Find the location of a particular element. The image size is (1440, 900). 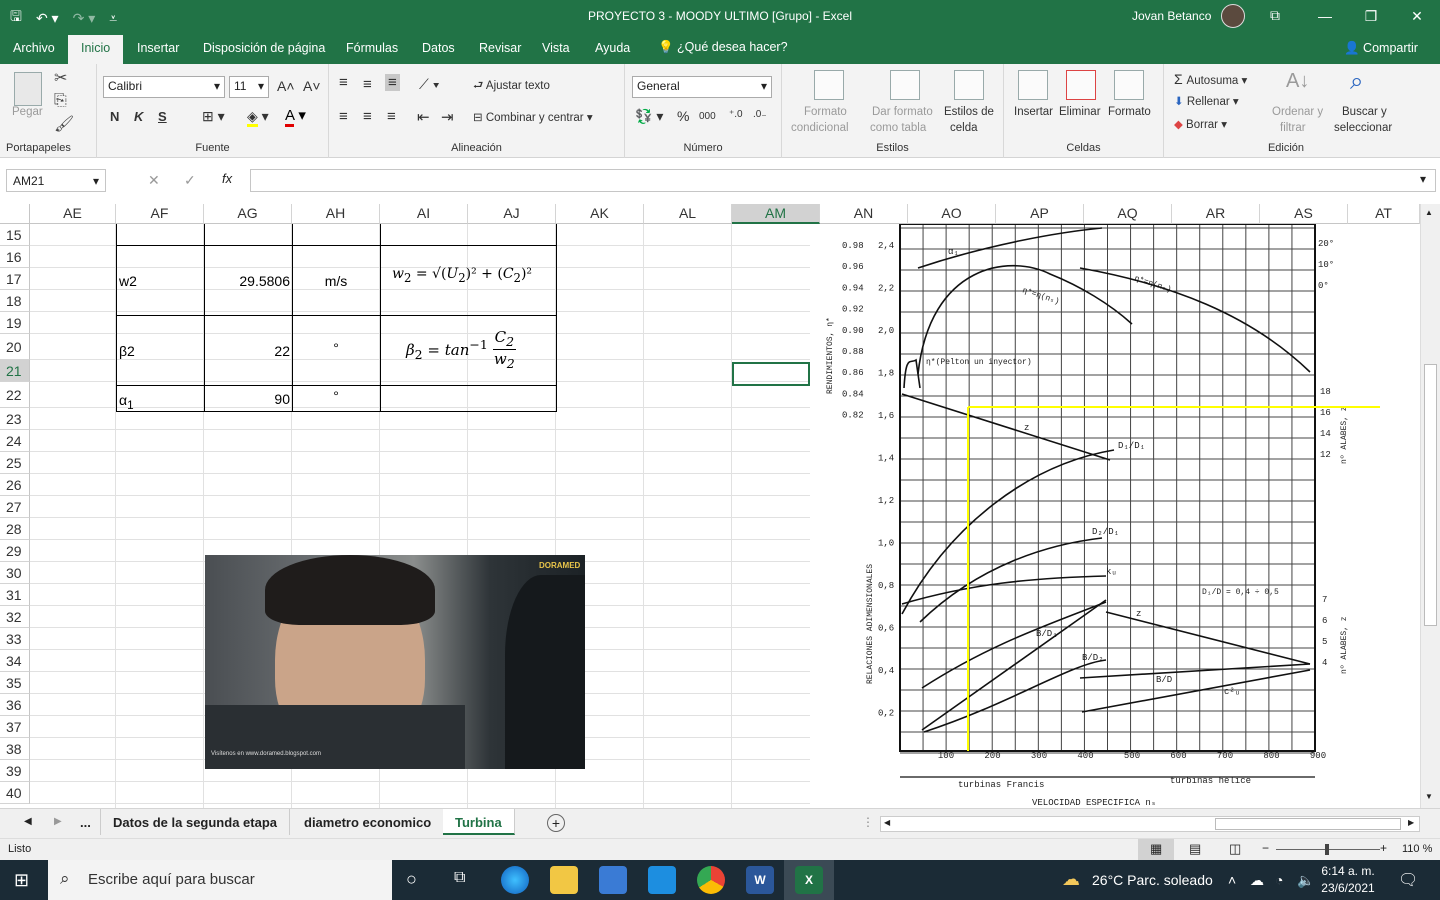

word-icon: W is located at coordinates (760, 880).